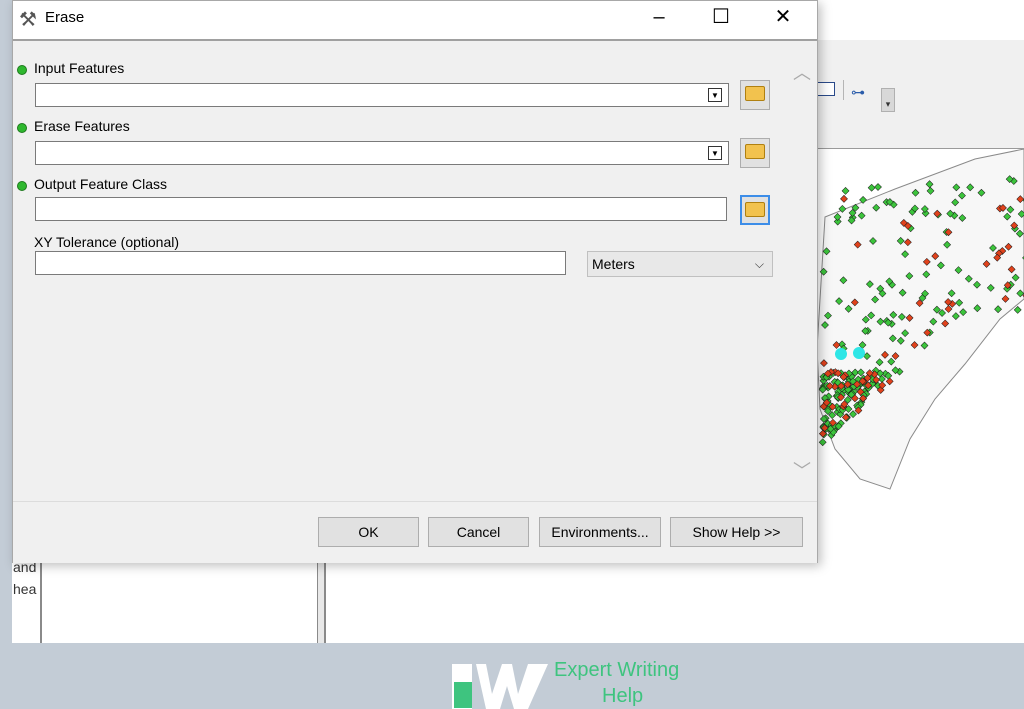 The height and width of the screenshot is (709, 1024). I want to click on watermark-line-2: Help, so click(623, 696).